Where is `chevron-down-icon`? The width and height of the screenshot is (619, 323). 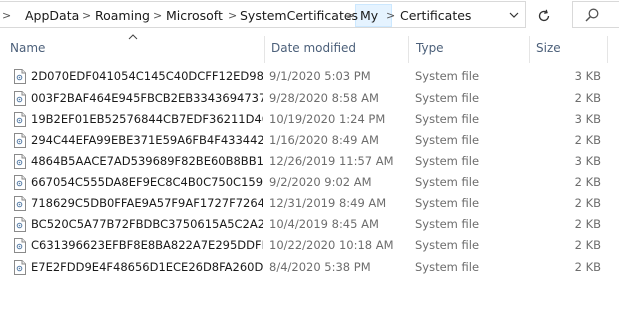 chevron-down-icon is located at coordinates (514, 15).